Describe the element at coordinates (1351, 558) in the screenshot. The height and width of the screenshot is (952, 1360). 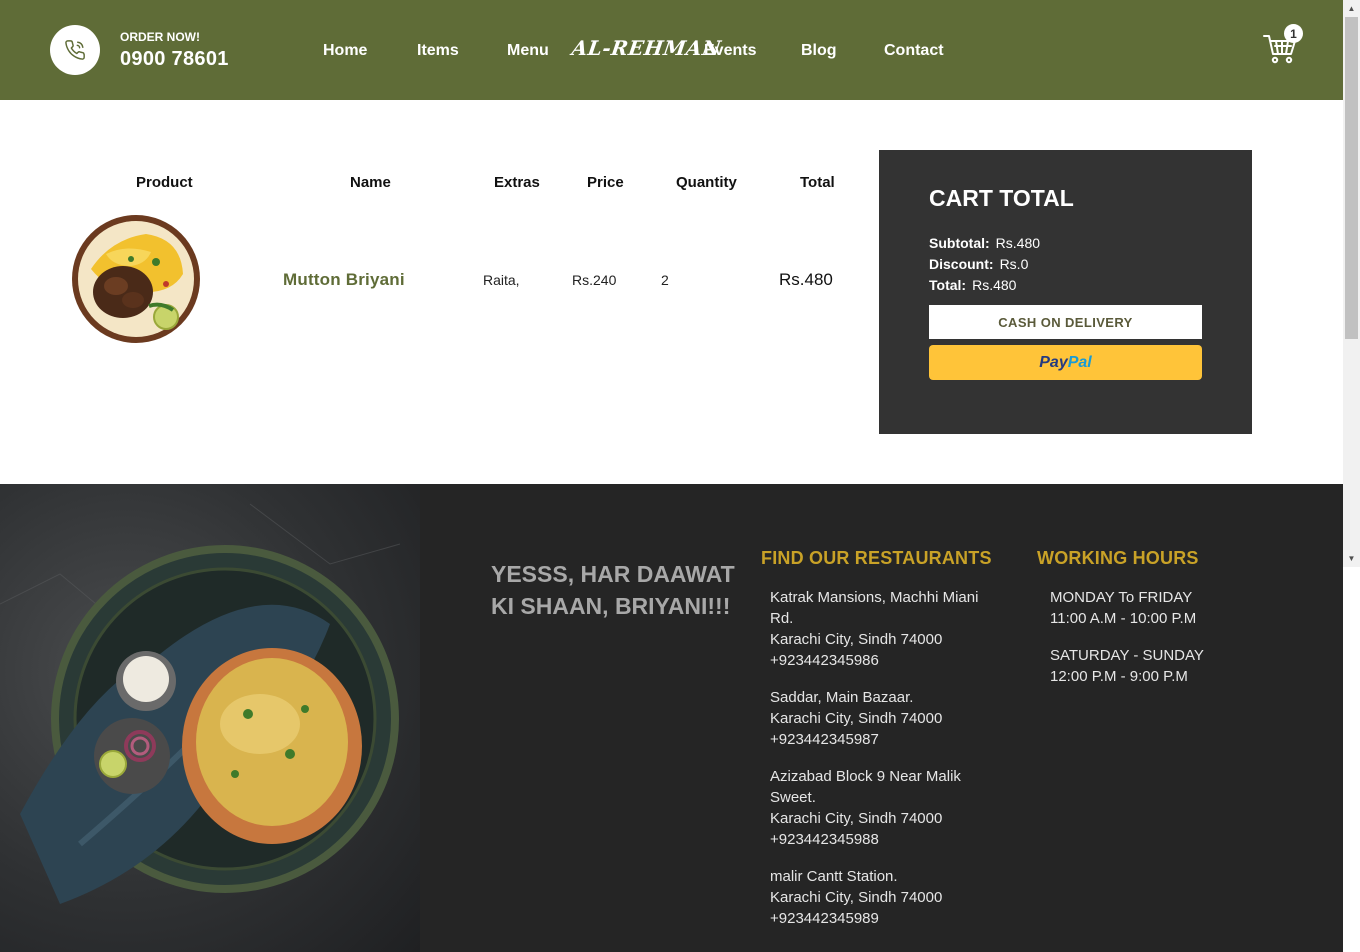
I see `scroll-down-arrow-icon: ▼` at that location.